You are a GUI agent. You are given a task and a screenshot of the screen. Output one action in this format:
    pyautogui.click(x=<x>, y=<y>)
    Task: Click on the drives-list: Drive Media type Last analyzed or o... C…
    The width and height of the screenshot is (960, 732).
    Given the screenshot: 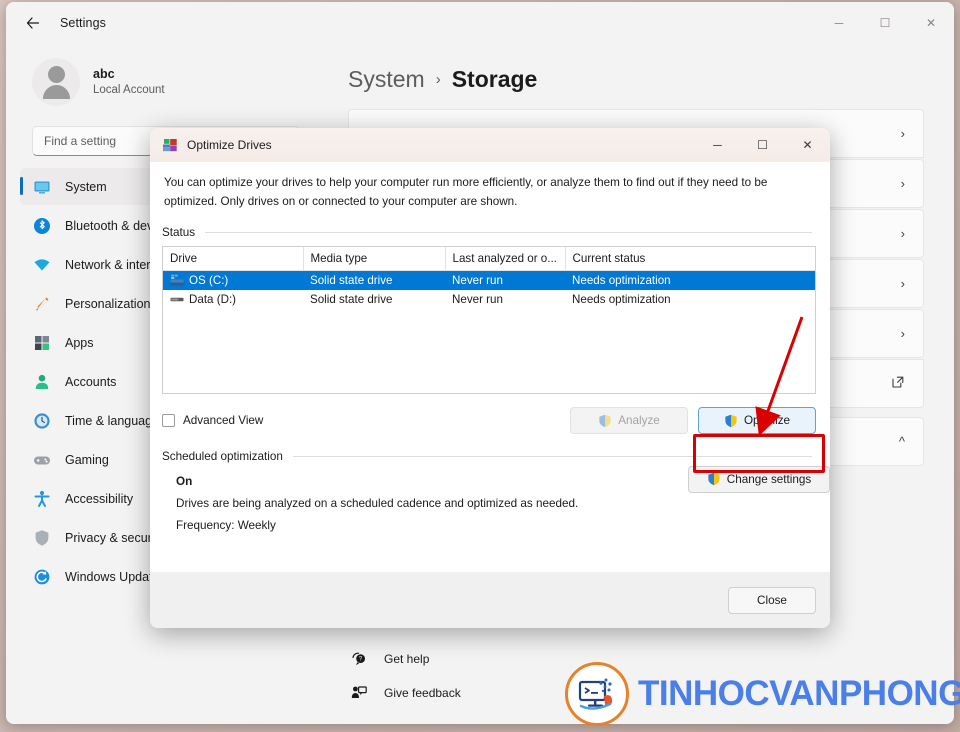 What is the action you would take?
    pyautogui.click(x=489, y=319)
    